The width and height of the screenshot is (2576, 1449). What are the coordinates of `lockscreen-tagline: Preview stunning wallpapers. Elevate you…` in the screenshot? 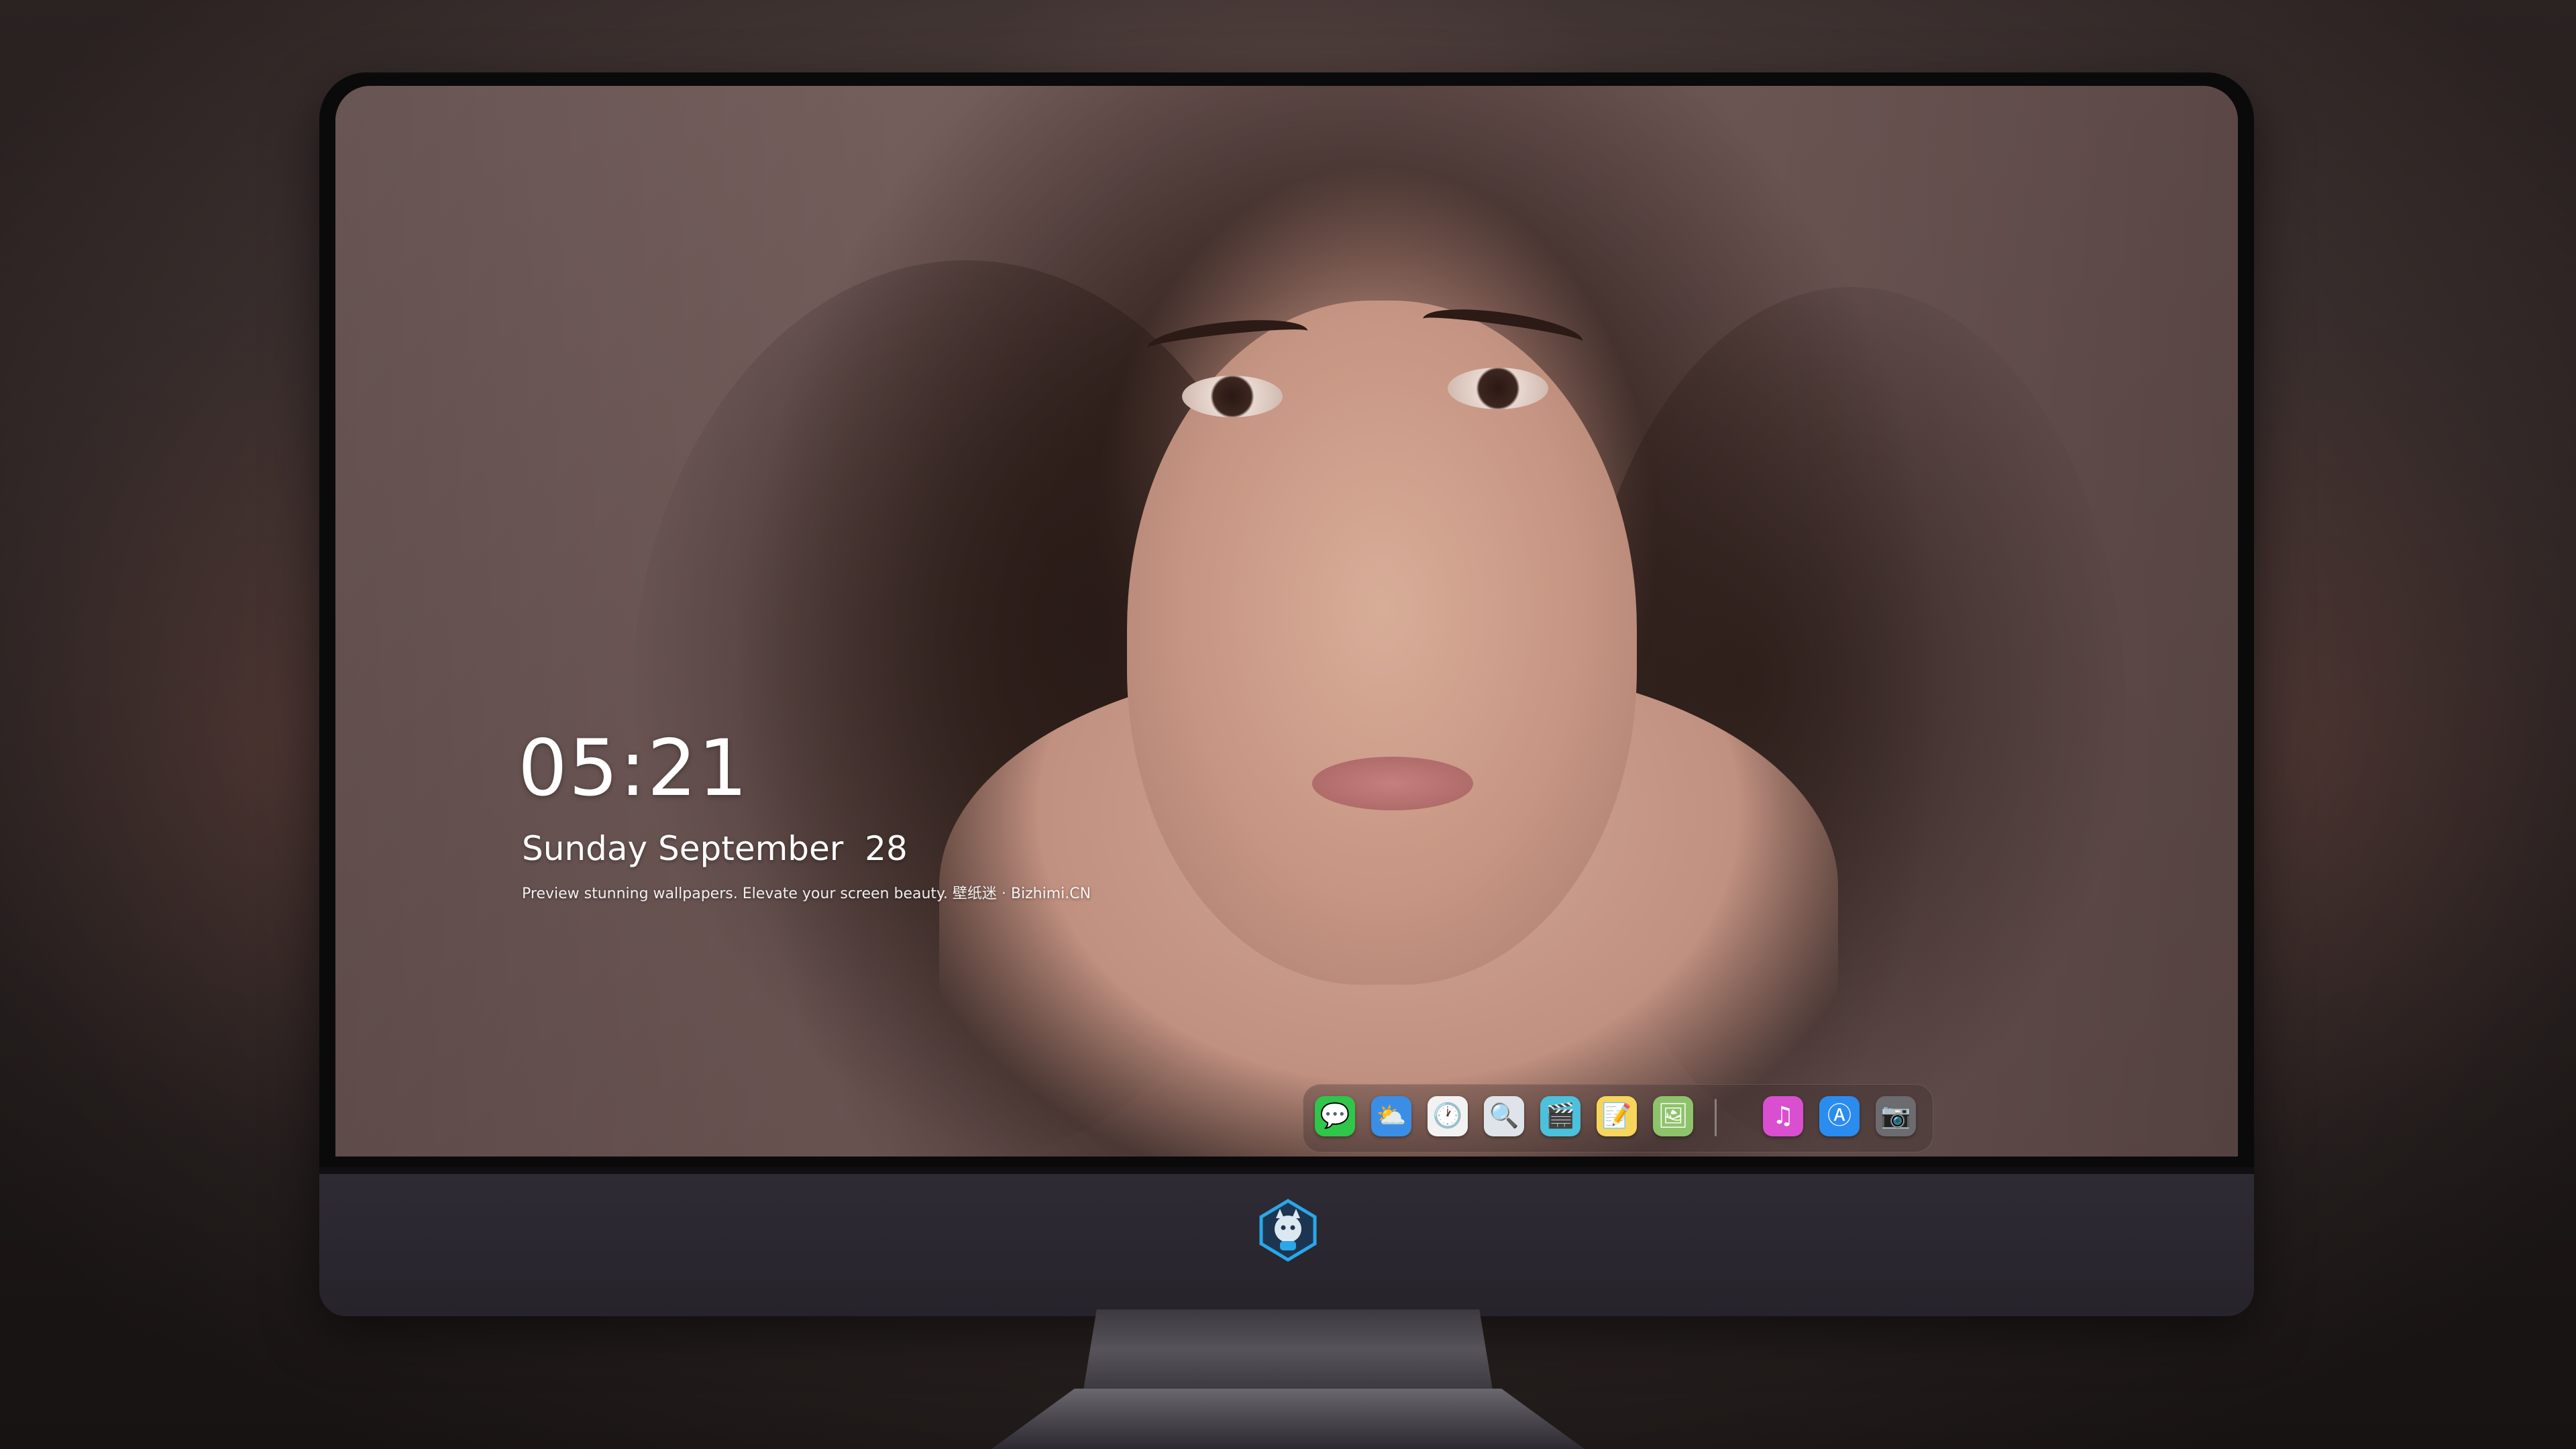 It's located at (806, 893).